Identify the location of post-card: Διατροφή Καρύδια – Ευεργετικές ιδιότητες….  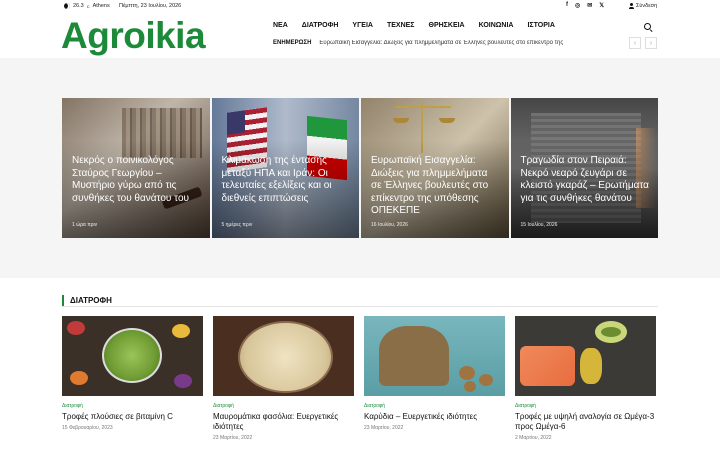
(434, 378).